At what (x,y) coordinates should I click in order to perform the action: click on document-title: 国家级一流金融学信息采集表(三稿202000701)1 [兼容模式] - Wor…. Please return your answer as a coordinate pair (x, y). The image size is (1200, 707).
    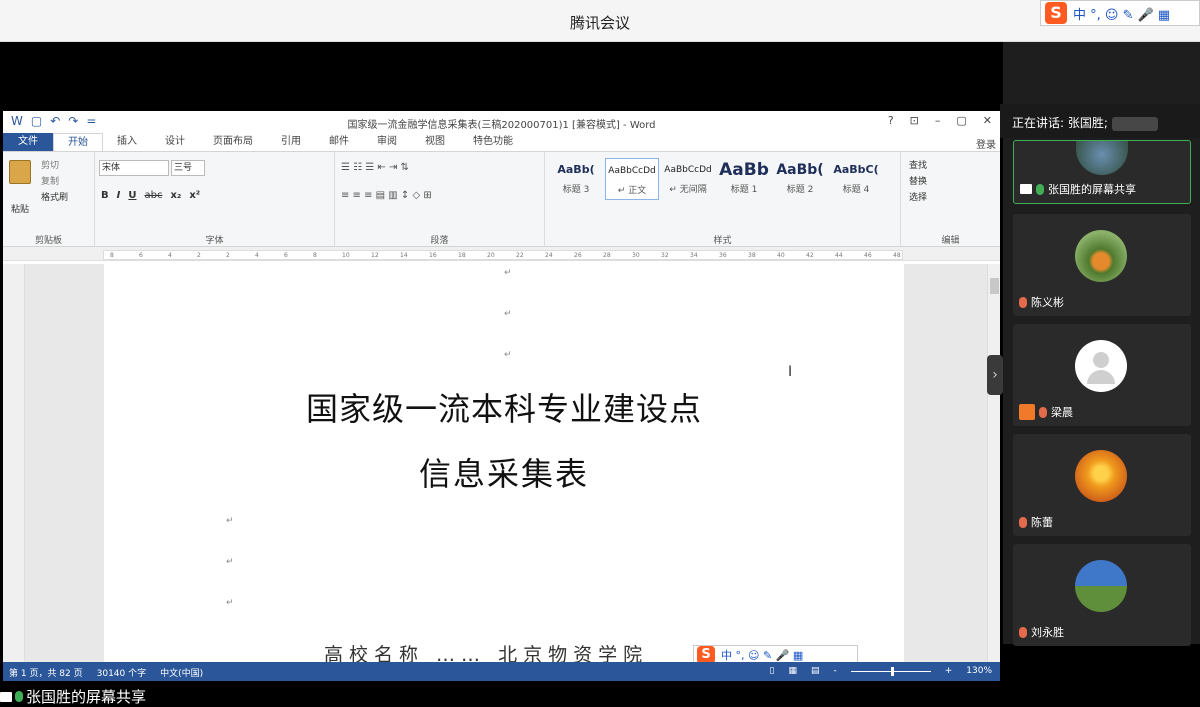
    Looking at the image, I should click on (501, 125).